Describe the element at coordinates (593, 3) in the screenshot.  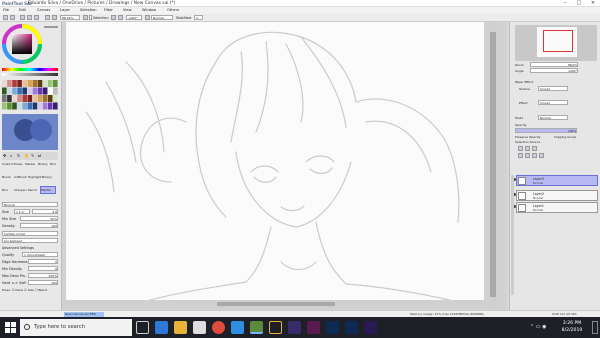
I see `close-button: ×` at that location.